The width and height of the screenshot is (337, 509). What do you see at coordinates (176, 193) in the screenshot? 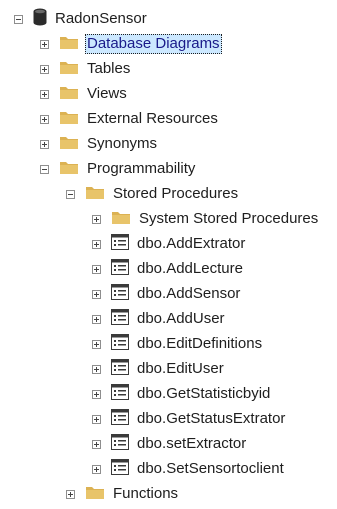
I see `tree-node-label: Stored Procedures` at bounding box center [176, 193].